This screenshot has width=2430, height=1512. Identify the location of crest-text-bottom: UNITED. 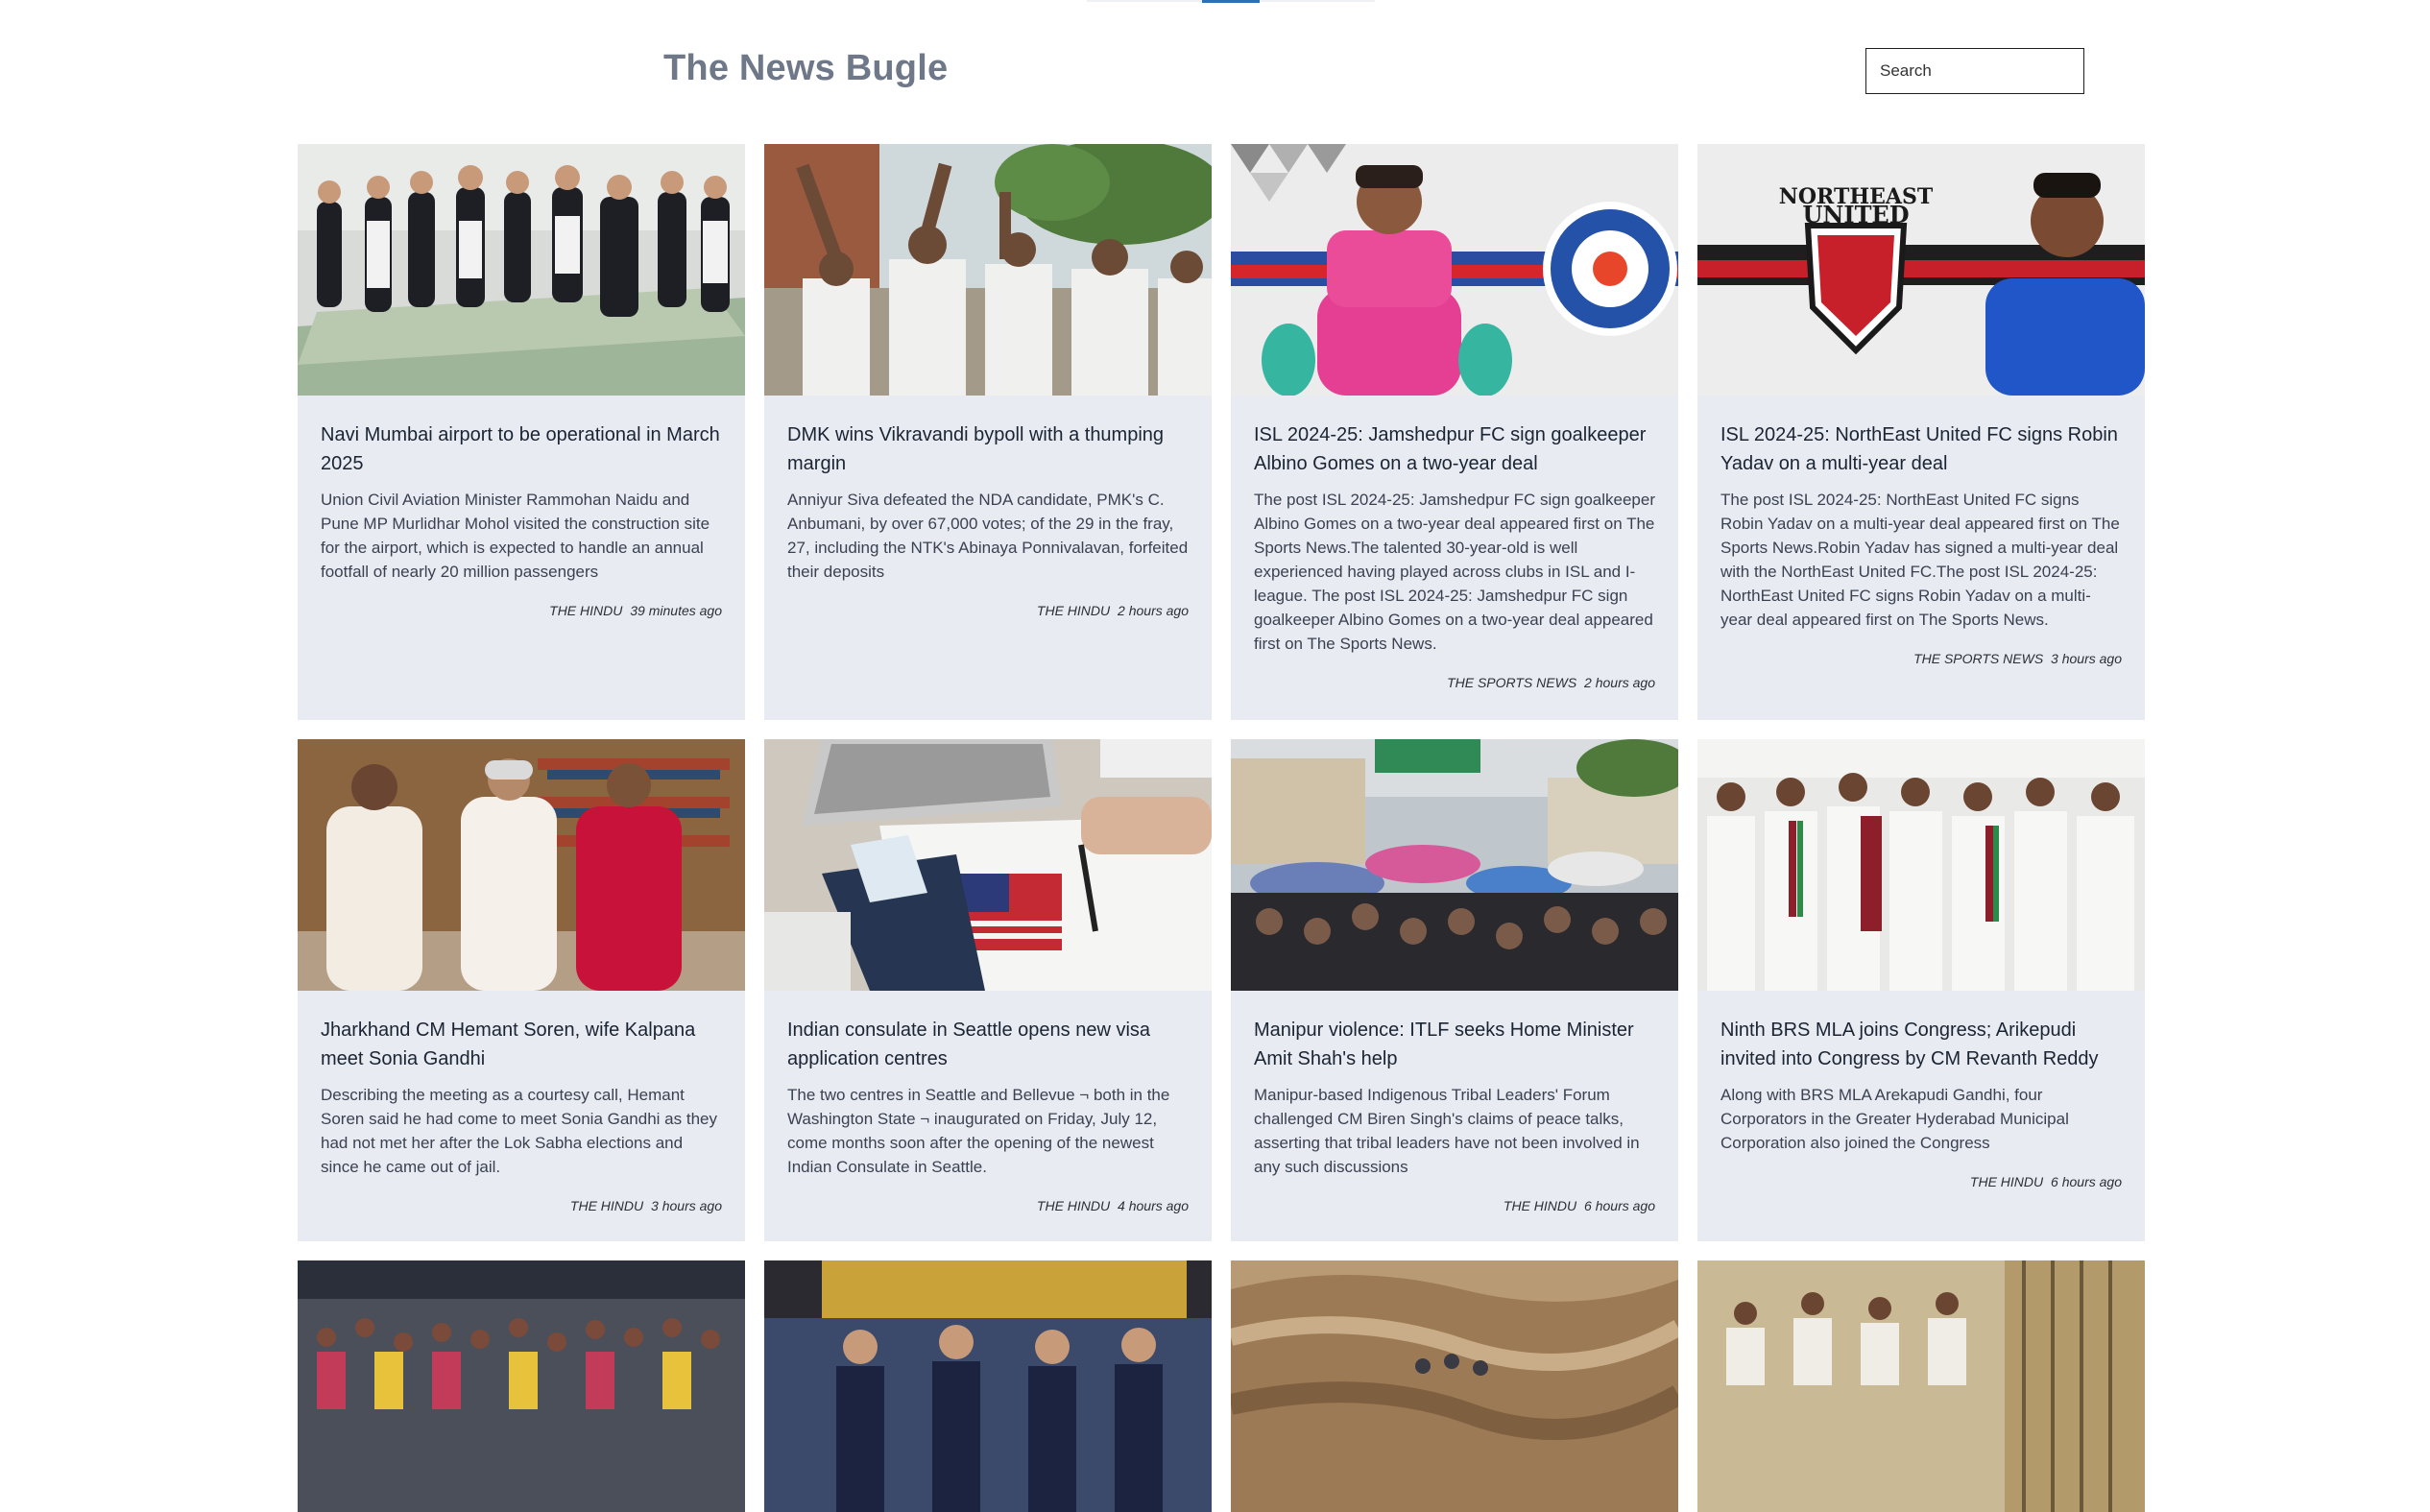
(1855, 215).